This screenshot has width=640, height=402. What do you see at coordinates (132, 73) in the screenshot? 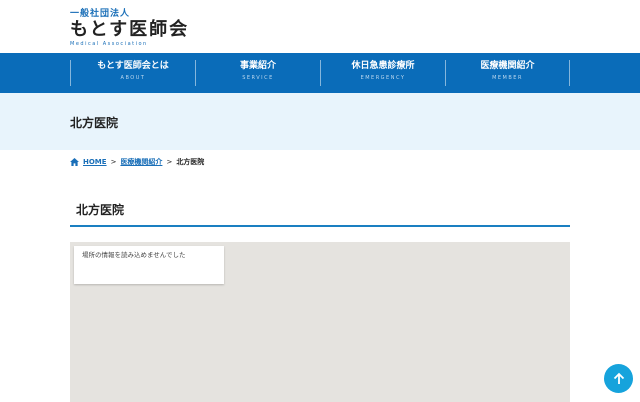
I see `nav-about: もとす医師会とは ABOUT` at bounding box center [132, 73].